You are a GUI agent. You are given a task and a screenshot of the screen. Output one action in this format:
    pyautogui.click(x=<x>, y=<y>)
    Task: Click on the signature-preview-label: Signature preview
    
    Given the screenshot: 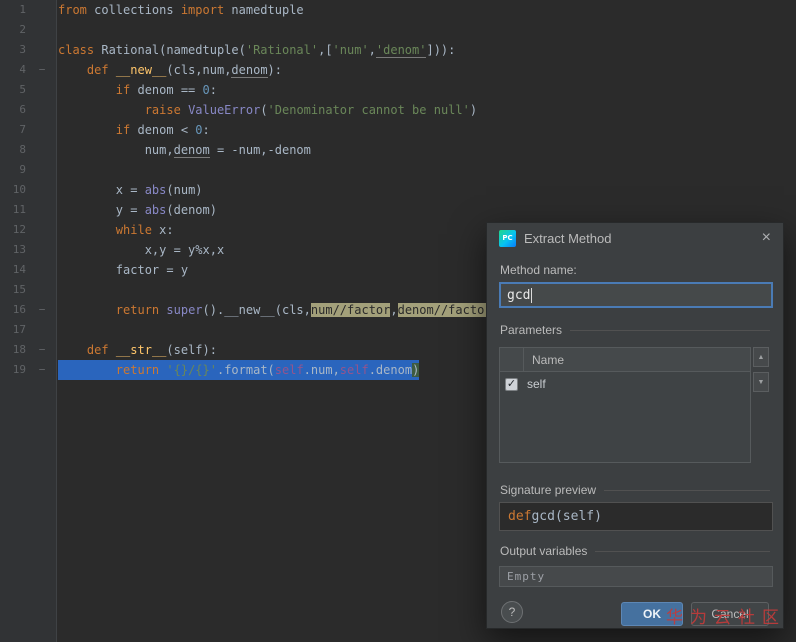 What is the action you would take?
    pyautogui.click(x=548, y=490)
    